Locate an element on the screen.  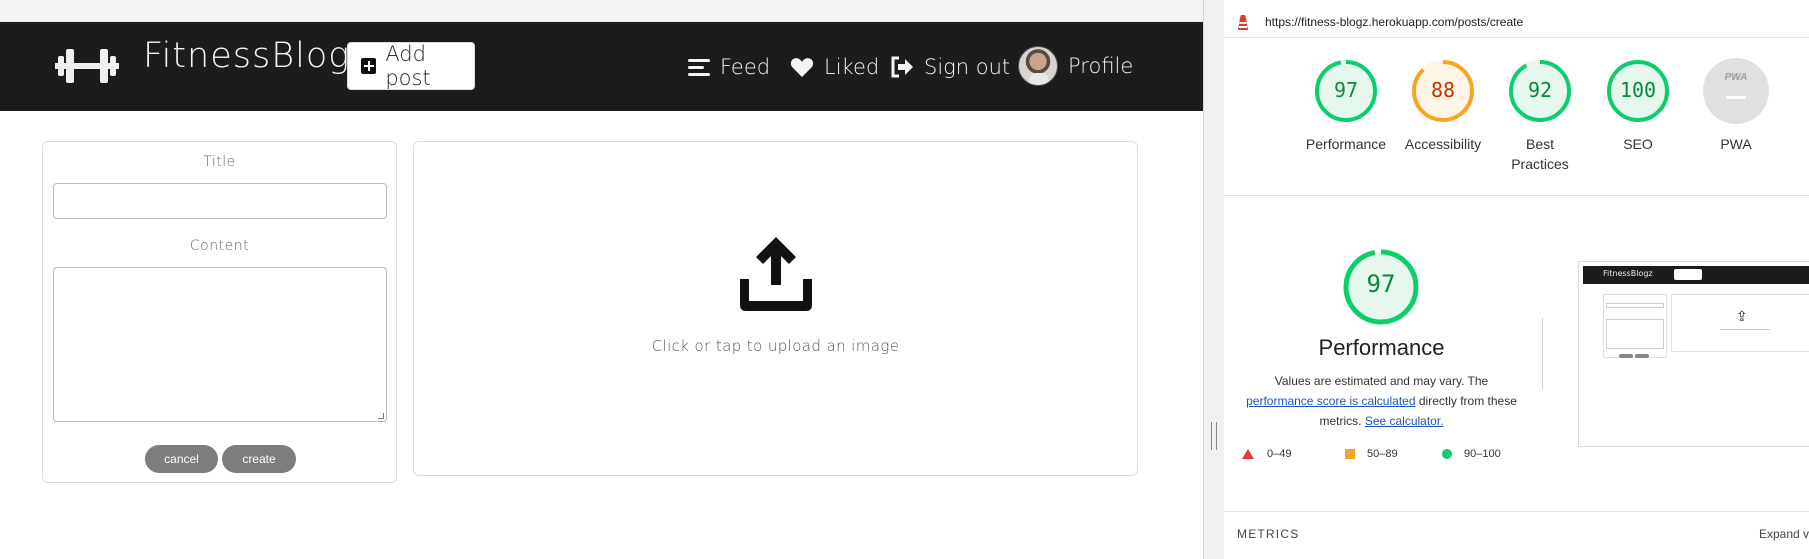
thumbnail-upload-area: ⇪ is located at coordinates (1740, 323).